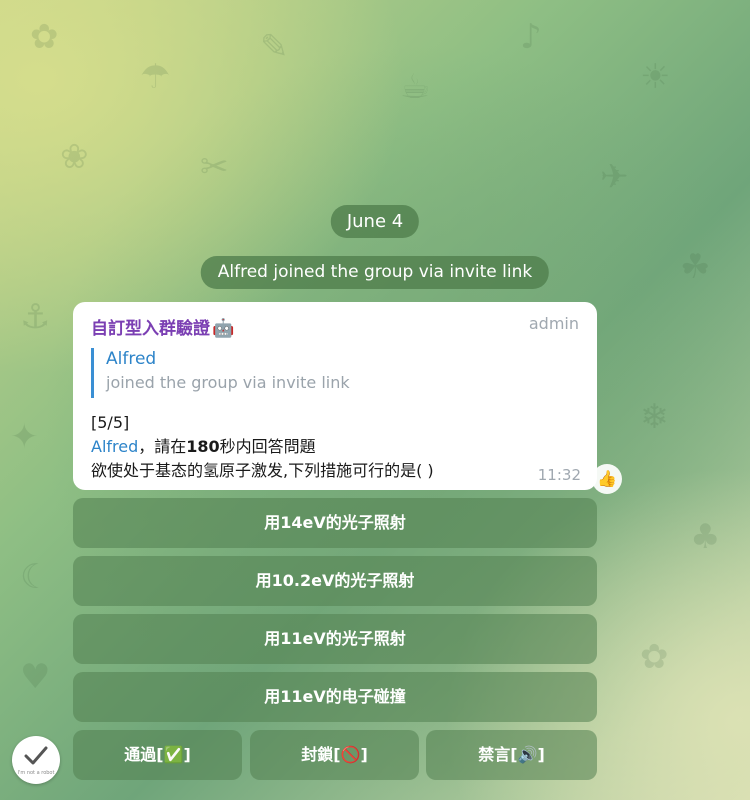 The width and height of the screenshot is (750, 800). What do you see at coordinates (223, 328) in the screenshot?
I see `robot-icon: 🤖` at bounding box center [223, 328].